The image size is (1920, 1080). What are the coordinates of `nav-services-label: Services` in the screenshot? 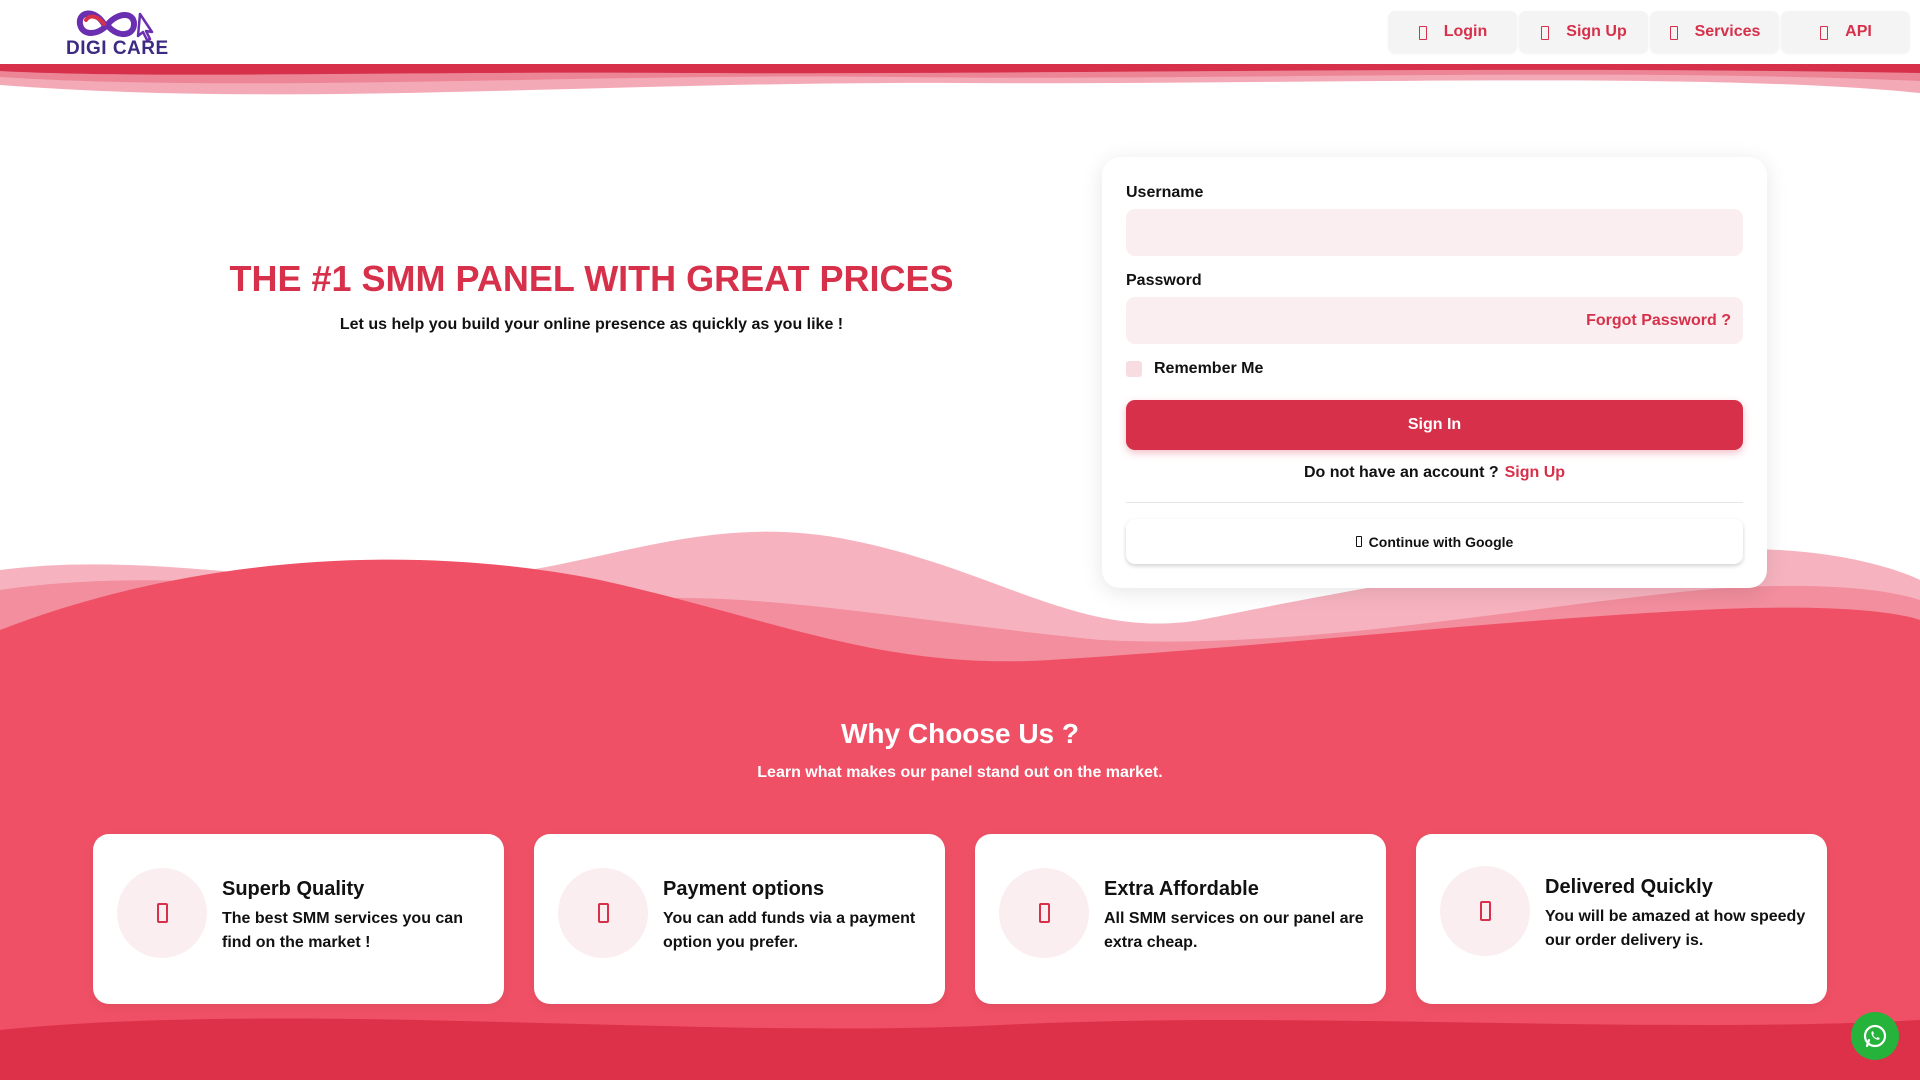 It's located at (1727, 31).